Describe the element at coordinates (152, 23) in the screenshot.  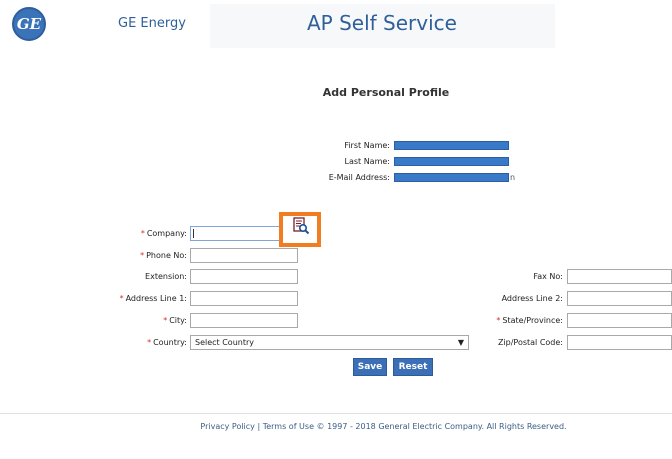
I see `brand-name: GE Energy` at that location.